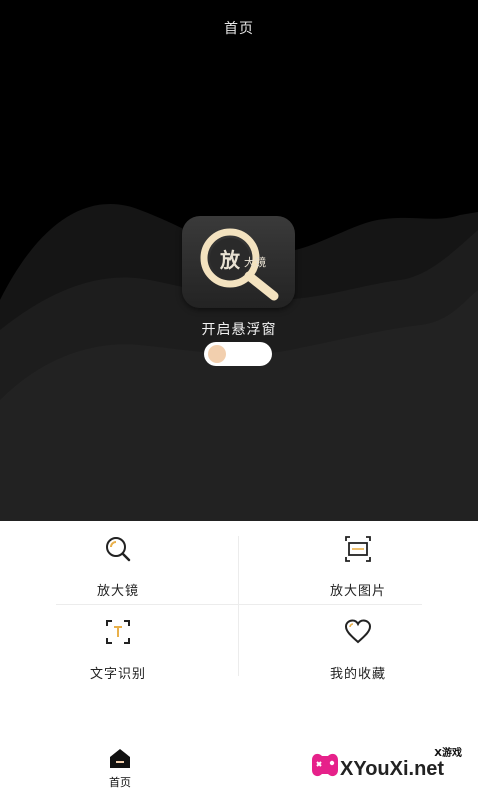 Image resolution: width=478 pixels, height=798 pixels. What do you see at coordinates (117, 591) in the screenshot?
I see `feature-label: 放大镜` at bounding box center [117, 591].